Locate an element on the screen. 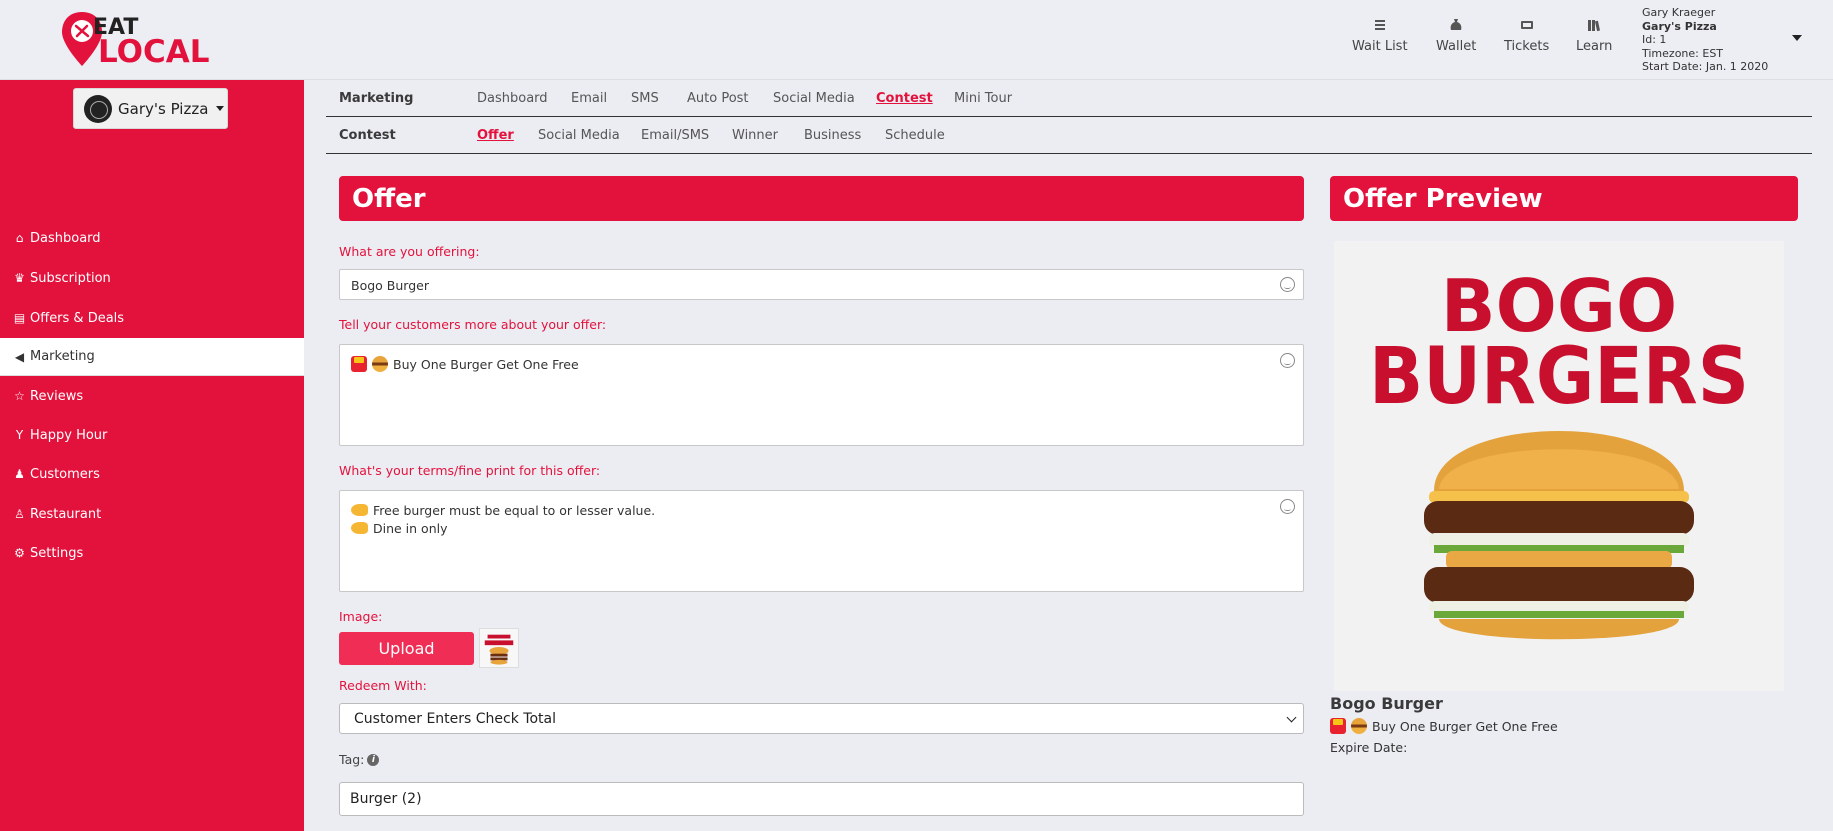  sidebar-item-label: Restaurant is located at coordinates (66, 514).